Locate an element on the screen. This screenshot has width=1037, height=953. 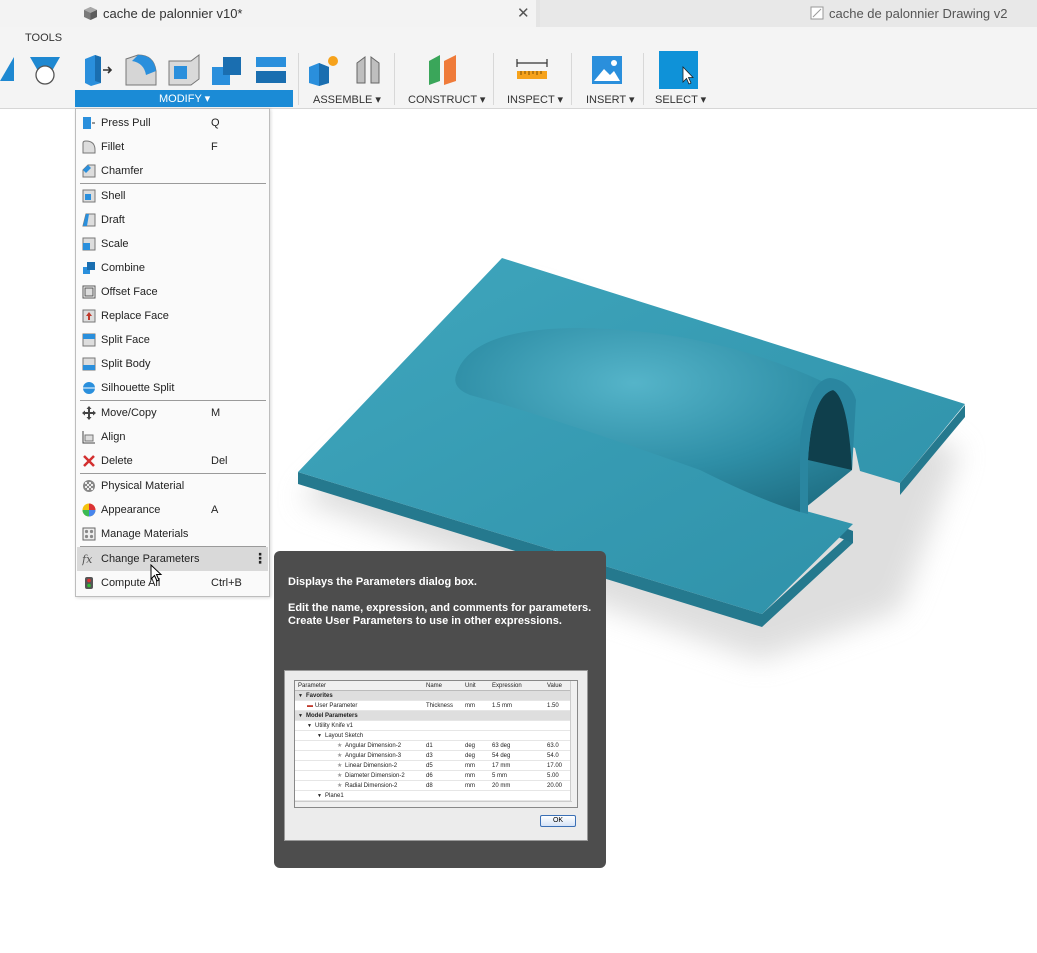
table-row: ▬ User Parameter Thickness mm 1.5 mm 1.50 is located at coordinates (436, 706).